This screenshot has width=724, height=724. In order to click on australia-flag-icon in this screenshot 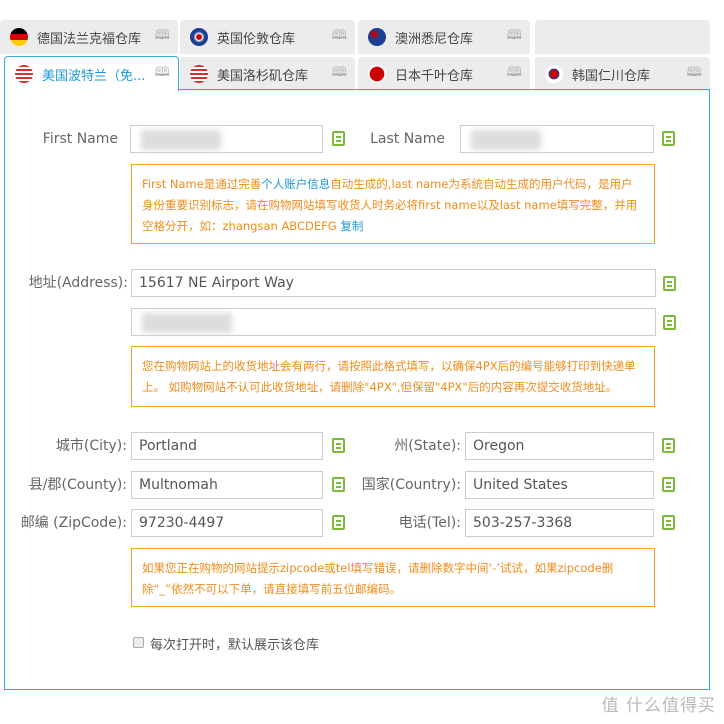, I will do `click(377, 37)`.